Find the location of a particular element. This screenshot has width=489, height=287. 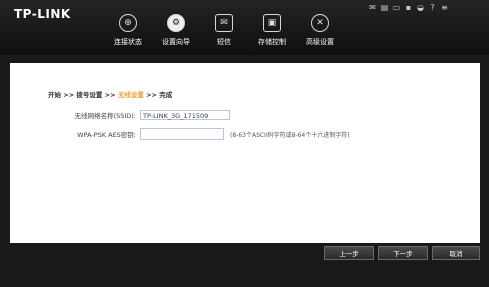

step-finish: 完成 is located at coordinates (166, 95).